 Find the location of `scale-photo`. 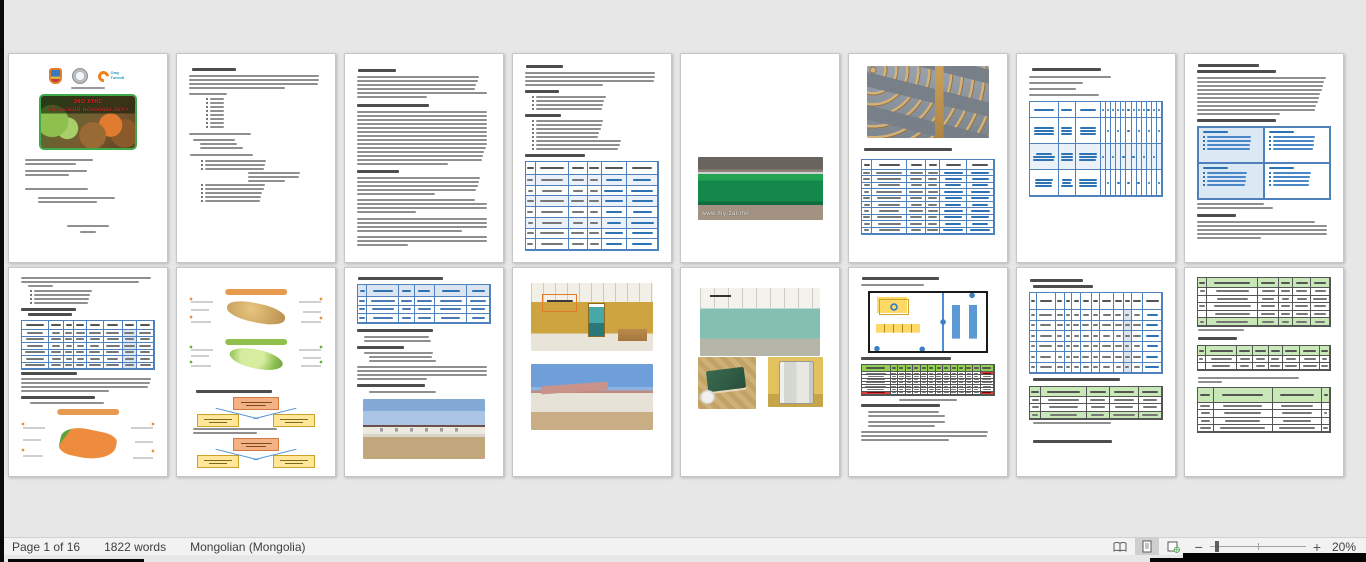

scale-photo is located at coordinates (726, 383).